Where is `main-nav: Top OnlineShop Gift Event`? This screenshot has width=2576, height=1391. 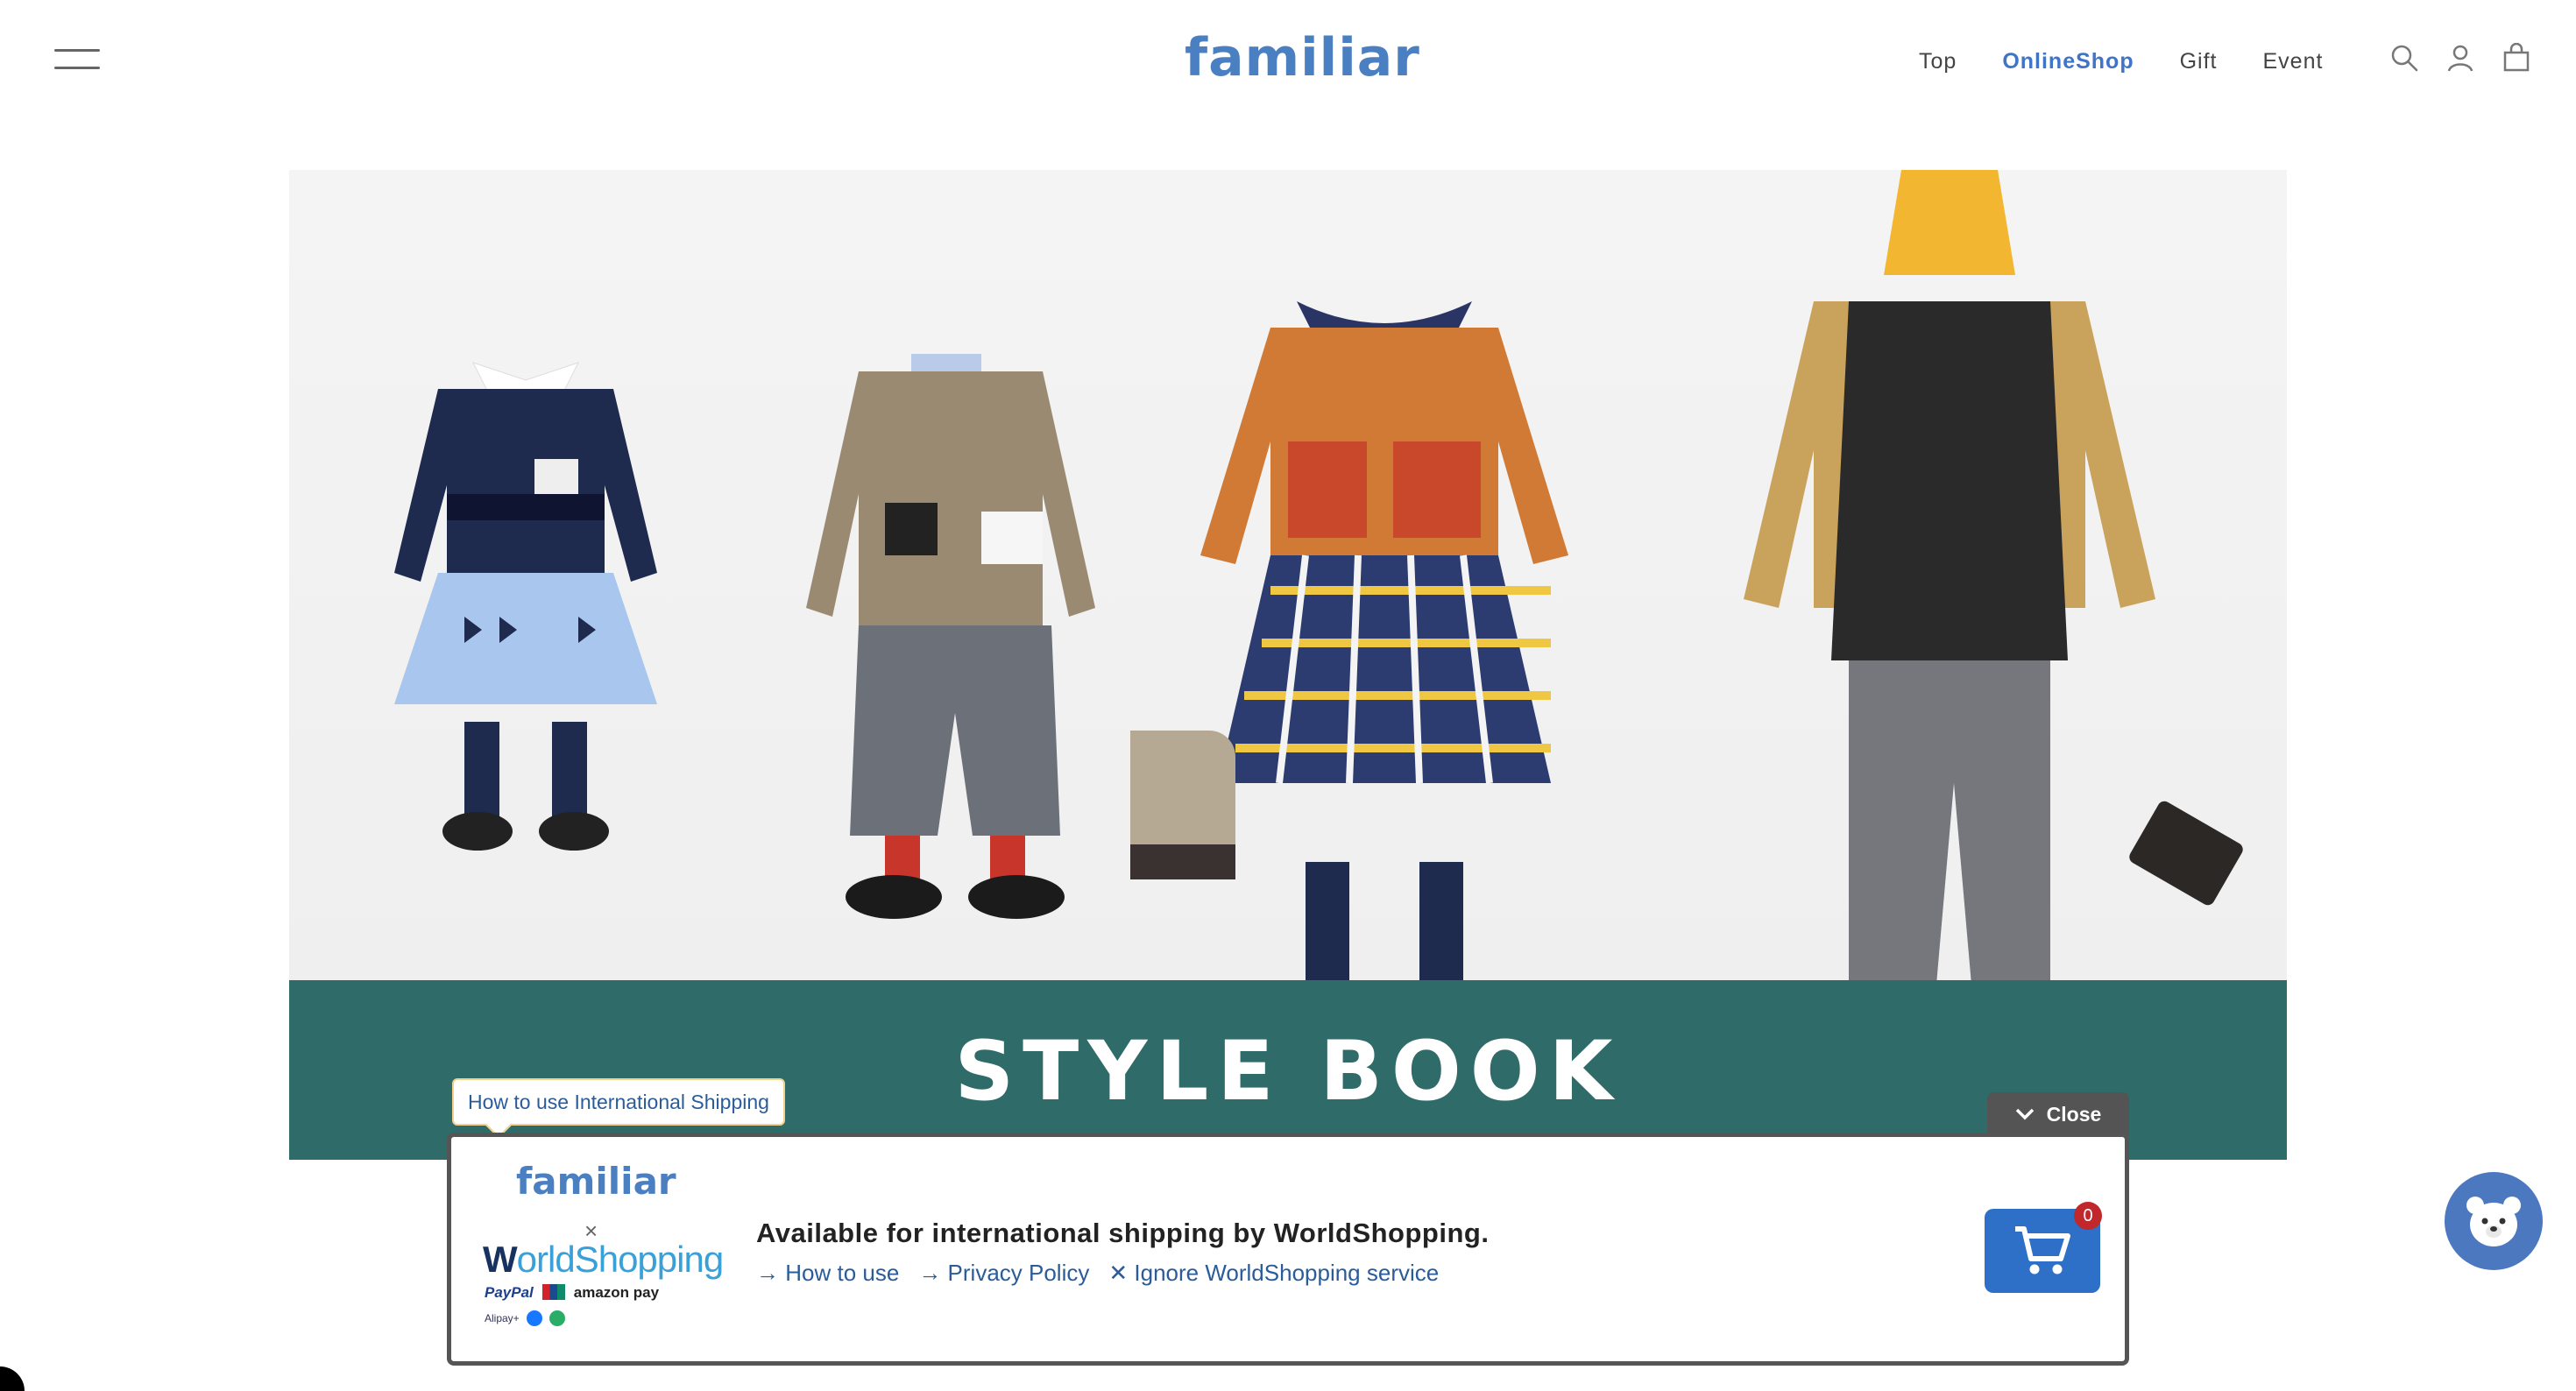 main-nav: Top OnlineShop Gift Event is located at coordinates (2121, 61).